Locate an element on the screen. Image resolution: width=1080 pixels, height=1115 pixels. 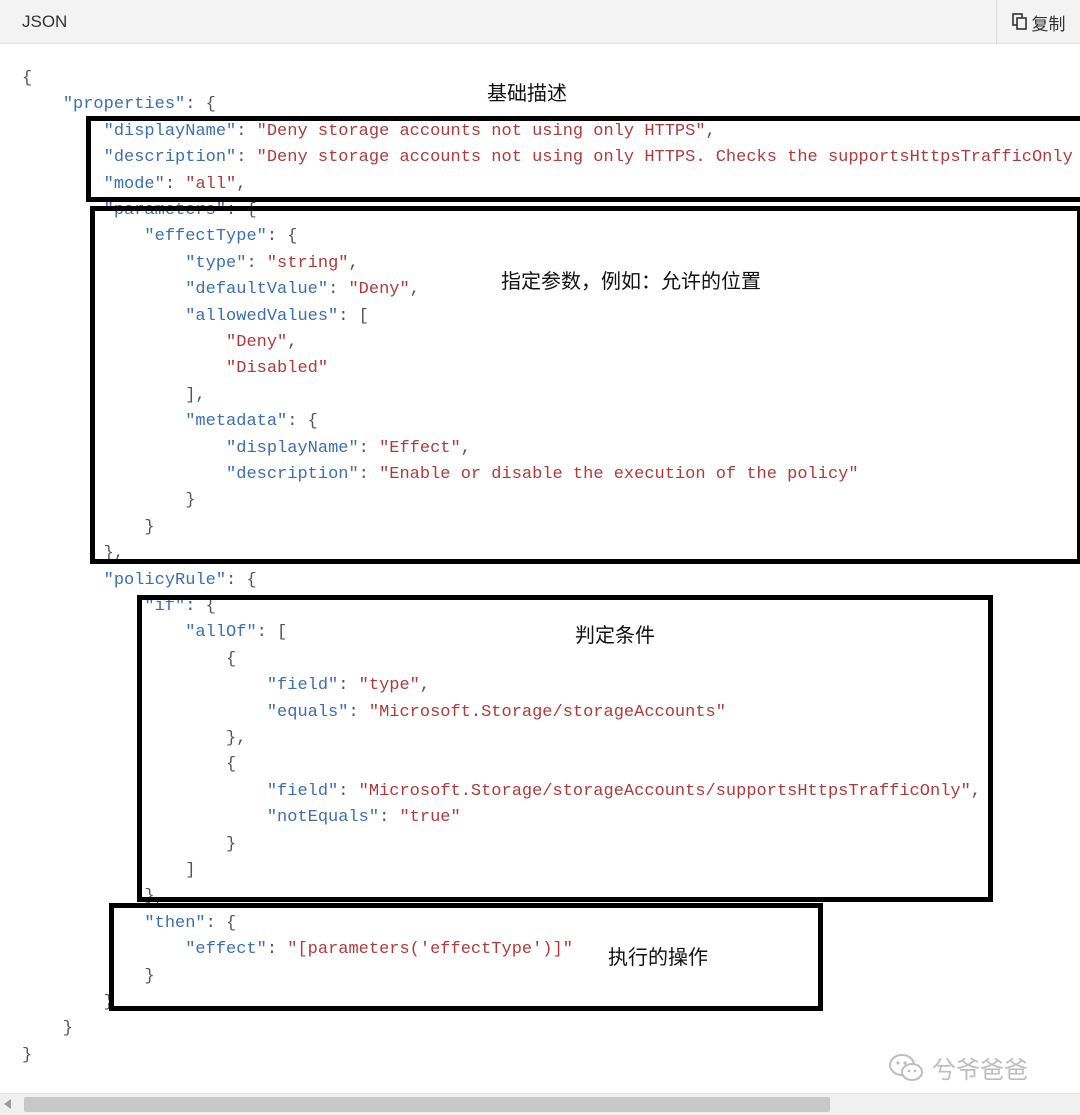
annotation-label-condition: 判定条件 is located at coordinates (615, 635).